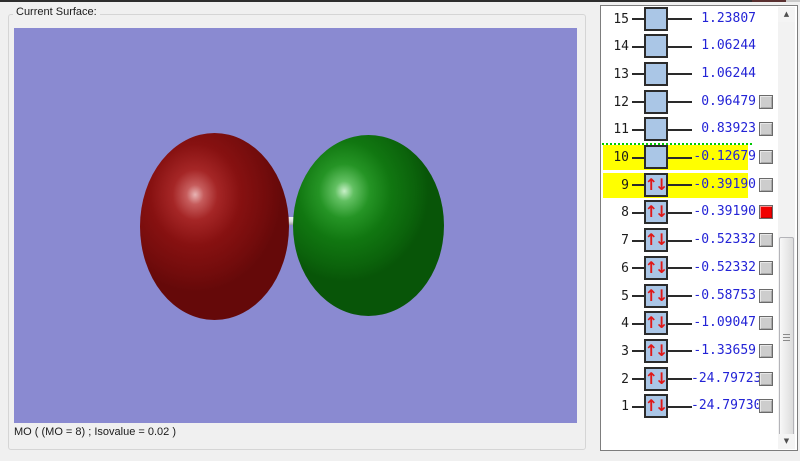  Describe the element at coordinates (689, 46) in the screenshot. I see `orbital-row-14: 14 1.06244` at that location.